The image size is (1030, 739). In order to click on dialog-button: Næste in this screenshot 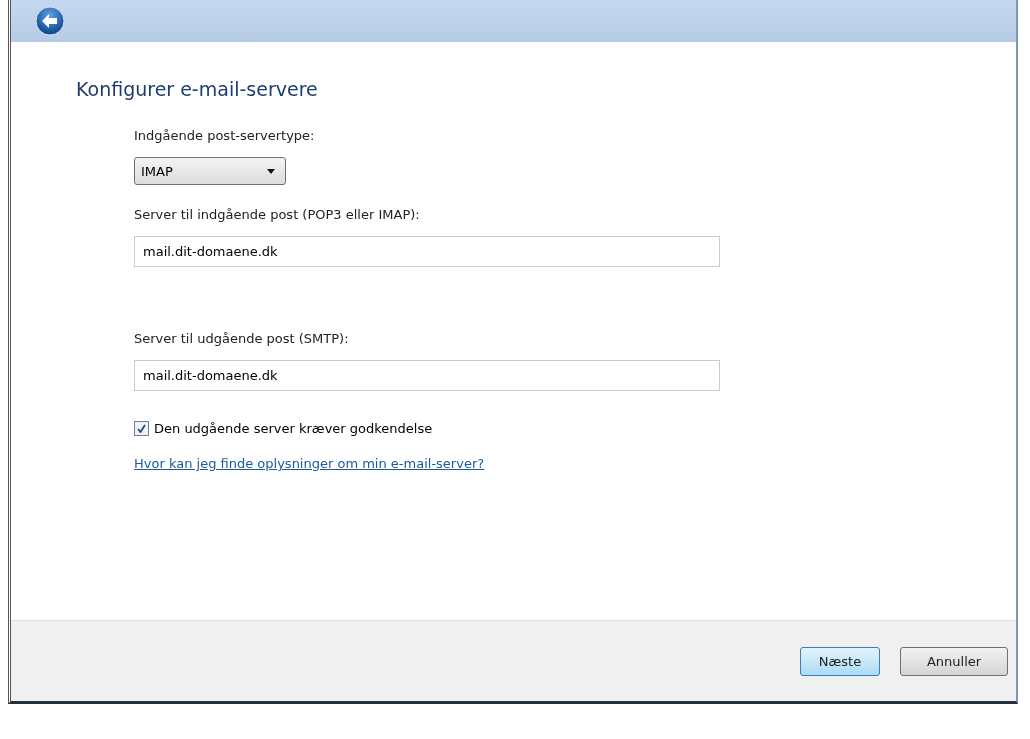, I will do `click(840, 661)`.